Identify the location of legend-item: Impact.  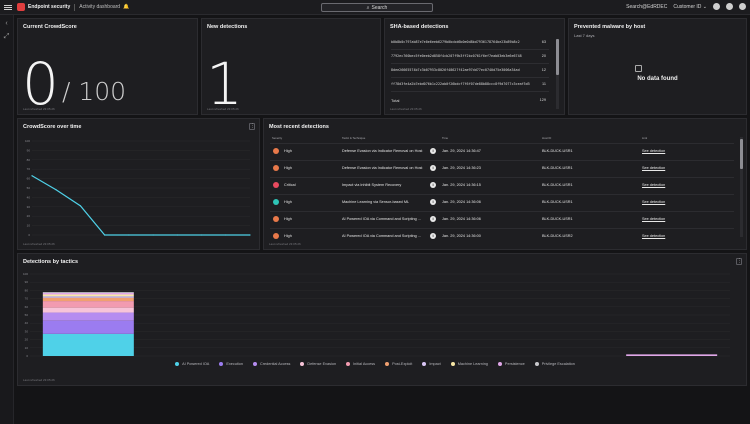
(431, 364).